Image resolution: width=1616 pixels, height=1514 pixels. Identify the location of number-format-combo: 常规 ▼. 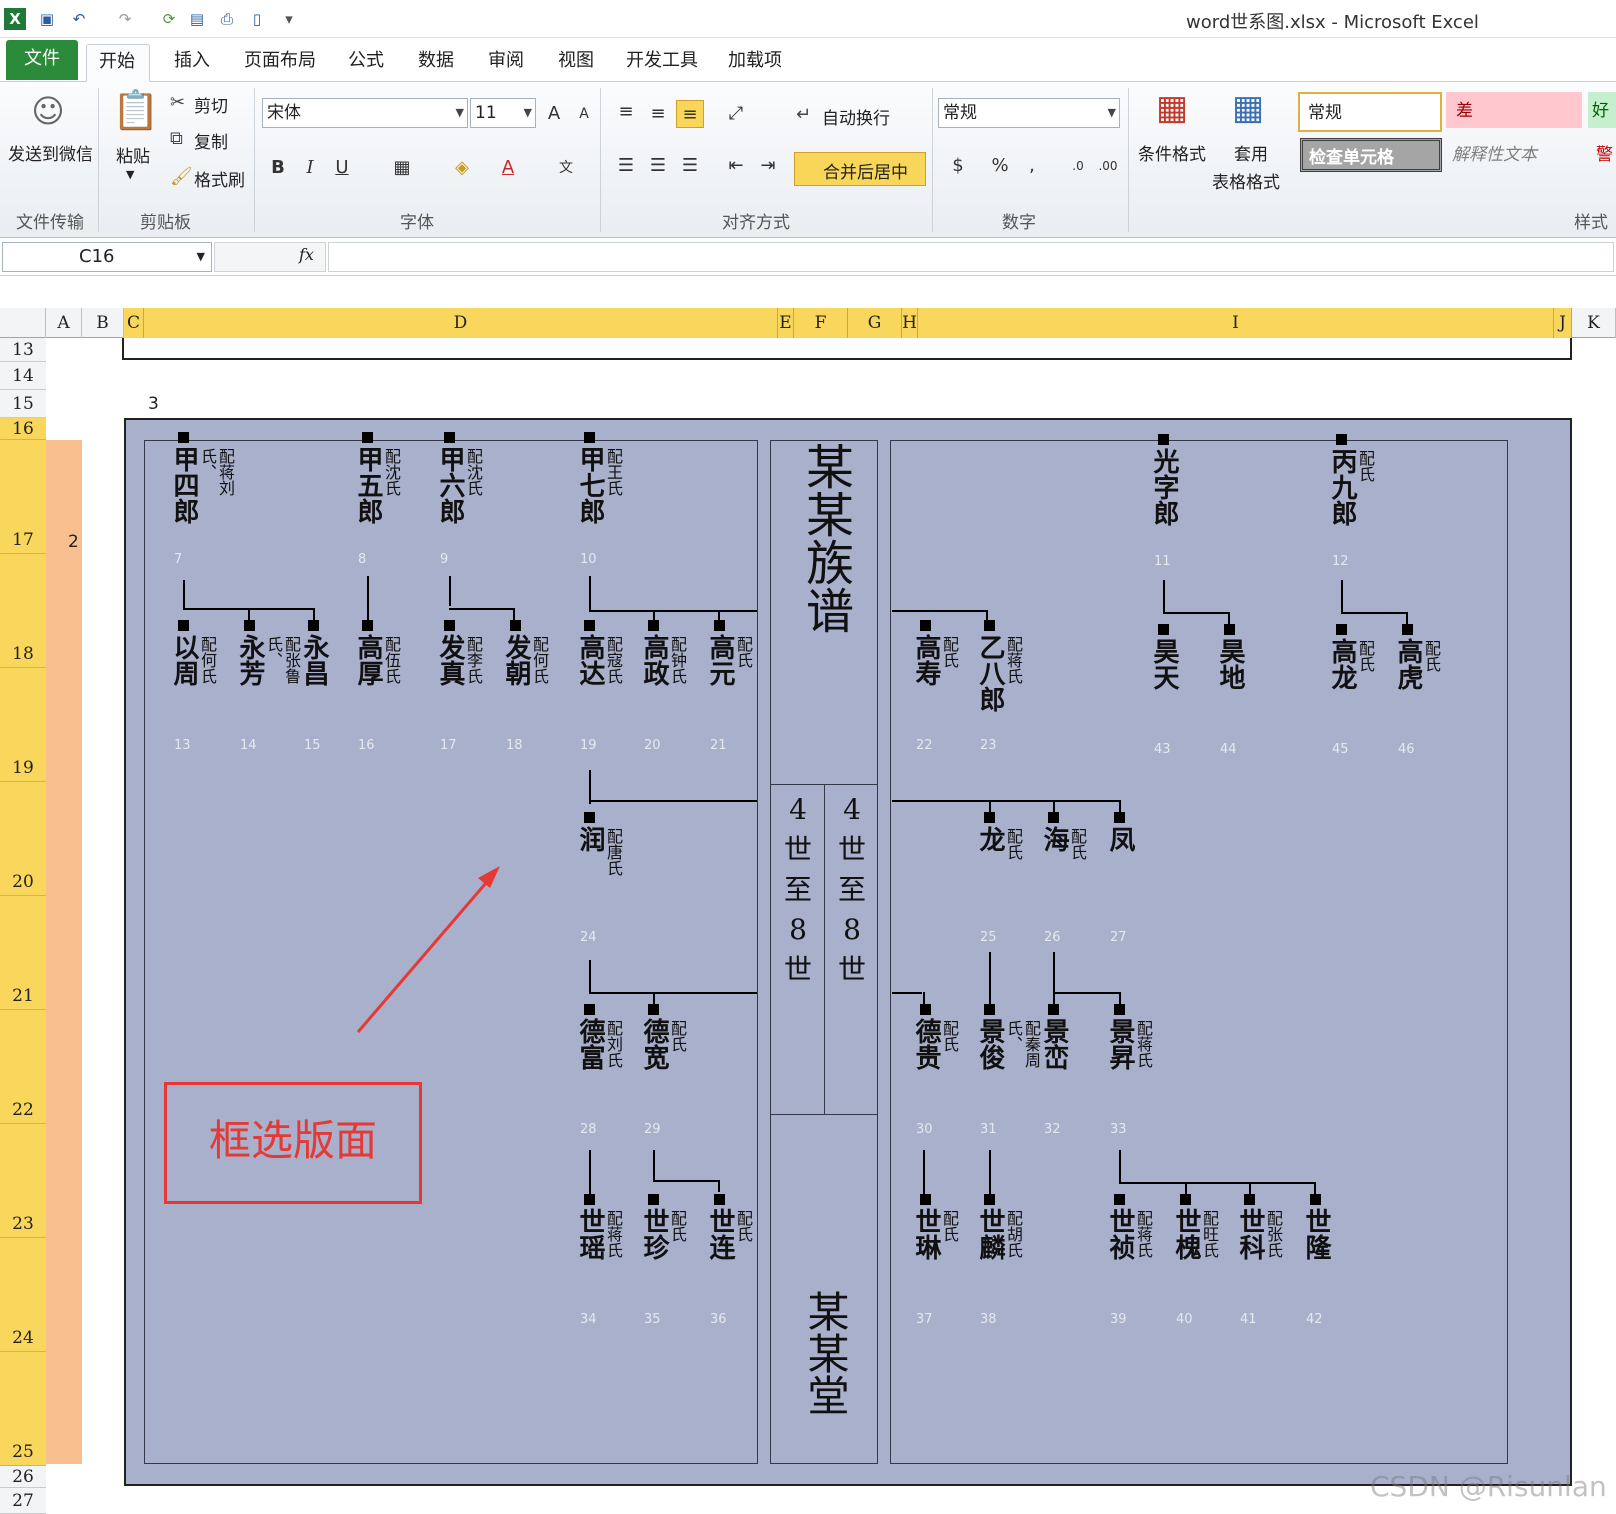
(1029, 113).